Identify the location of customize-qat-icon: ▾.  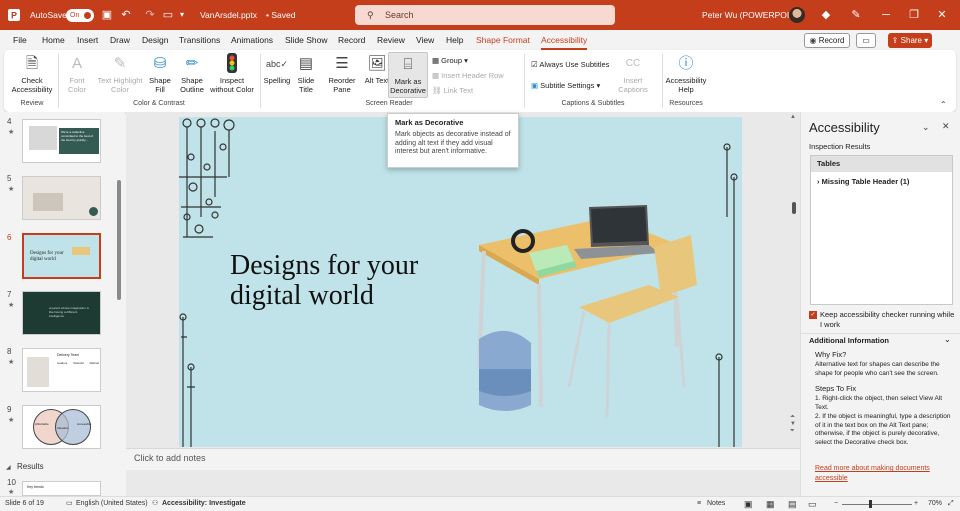
(182, 15).